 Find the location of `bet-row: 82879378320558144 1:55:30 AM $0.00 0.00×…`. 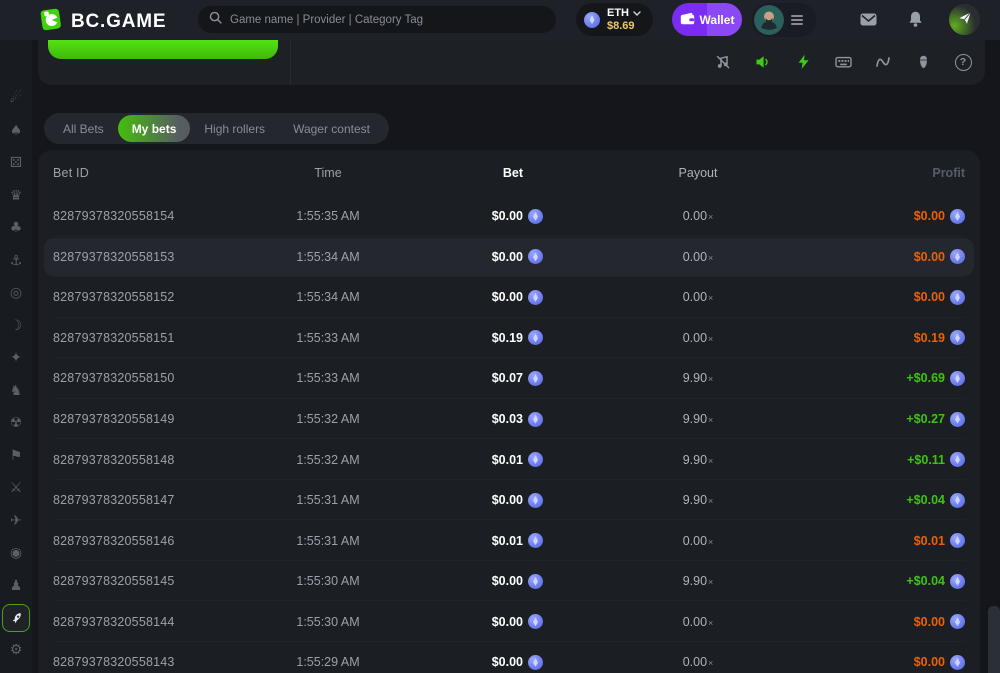

bet-row: 82879378320558144 1:55:30 AM $0.00 0.00×… is located at coordinates (509, 621).